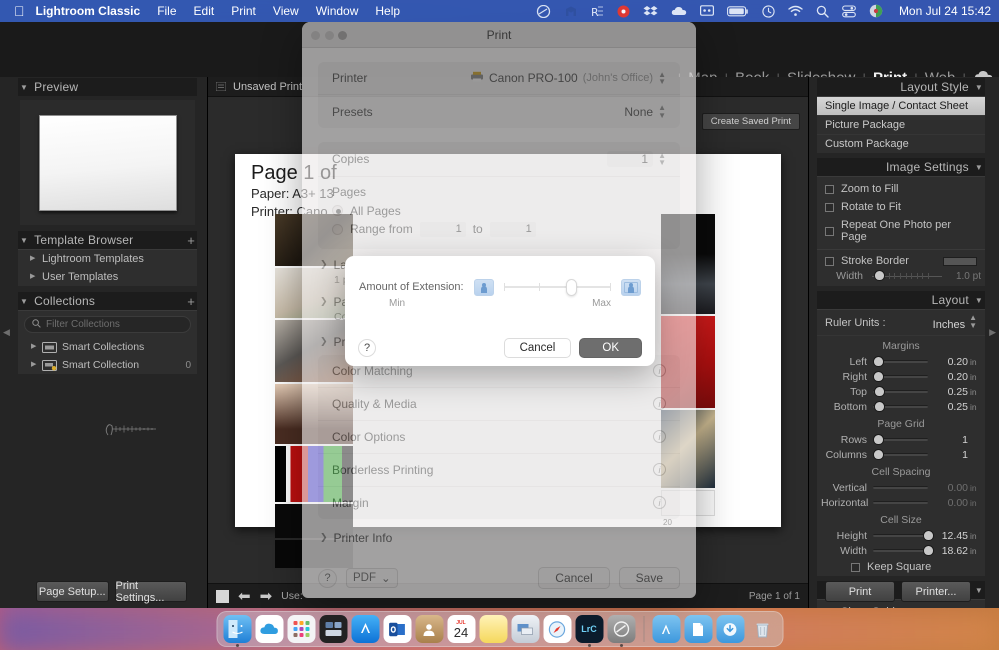 Image resolution: width=999 pixels, height=650 pixels. I want to click on safari-icon, so click(557, 629).